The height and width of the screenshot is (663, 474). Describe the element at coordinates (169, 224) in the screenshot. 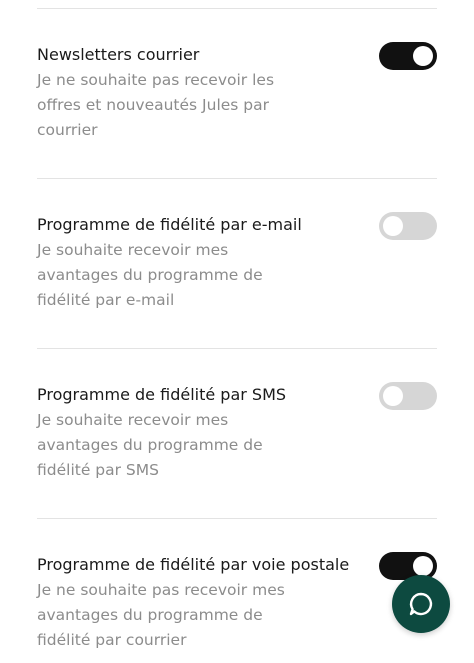

I see `setting-title: Programme de fidélité par e-mail` at that location.